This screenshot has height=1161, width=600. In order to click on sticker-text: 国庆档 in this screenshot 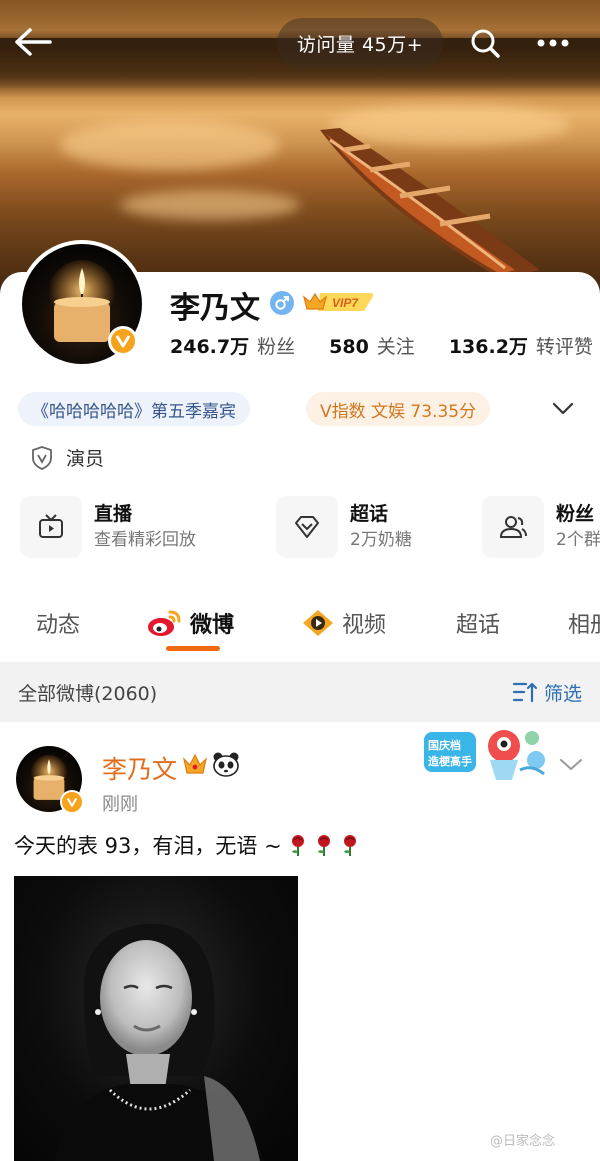, I will do `click(444, 745)`.